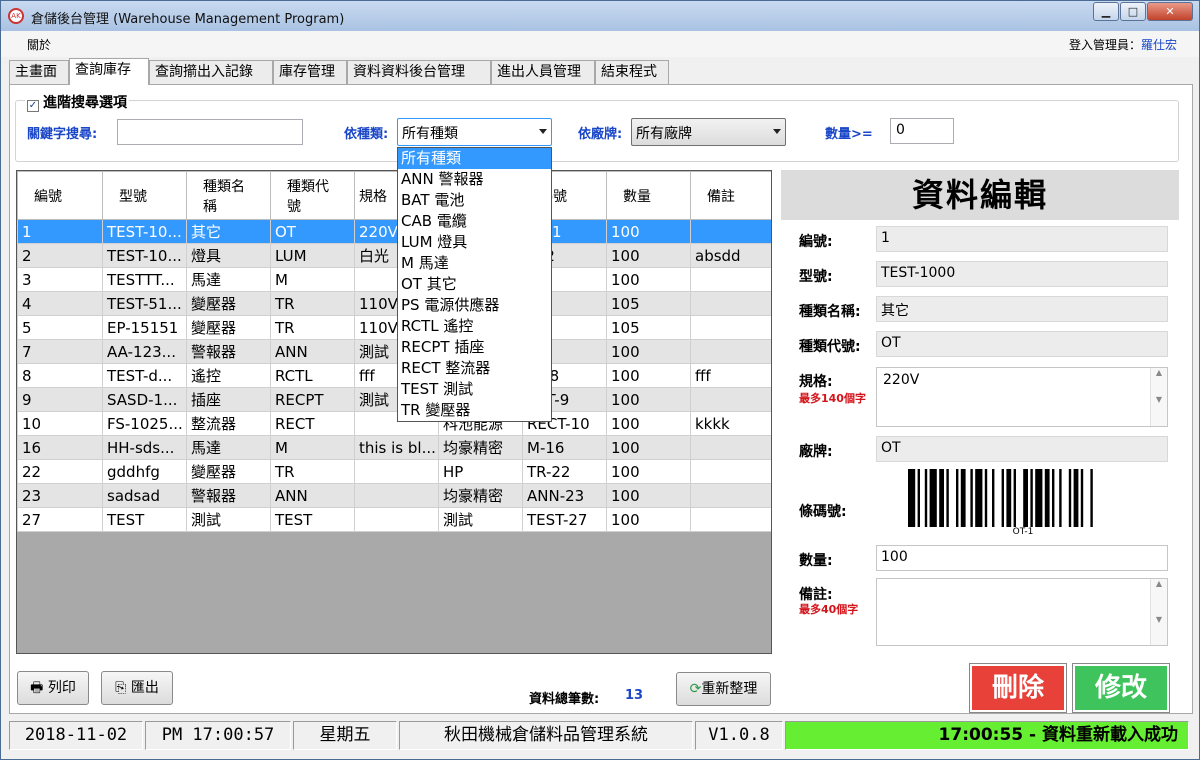 The height and width of the screenshot is (760, 1200). What do you see at coordinates (60, 231) in the screenshot?
I see `table-cell: 1` at bounding box center [60, 231].